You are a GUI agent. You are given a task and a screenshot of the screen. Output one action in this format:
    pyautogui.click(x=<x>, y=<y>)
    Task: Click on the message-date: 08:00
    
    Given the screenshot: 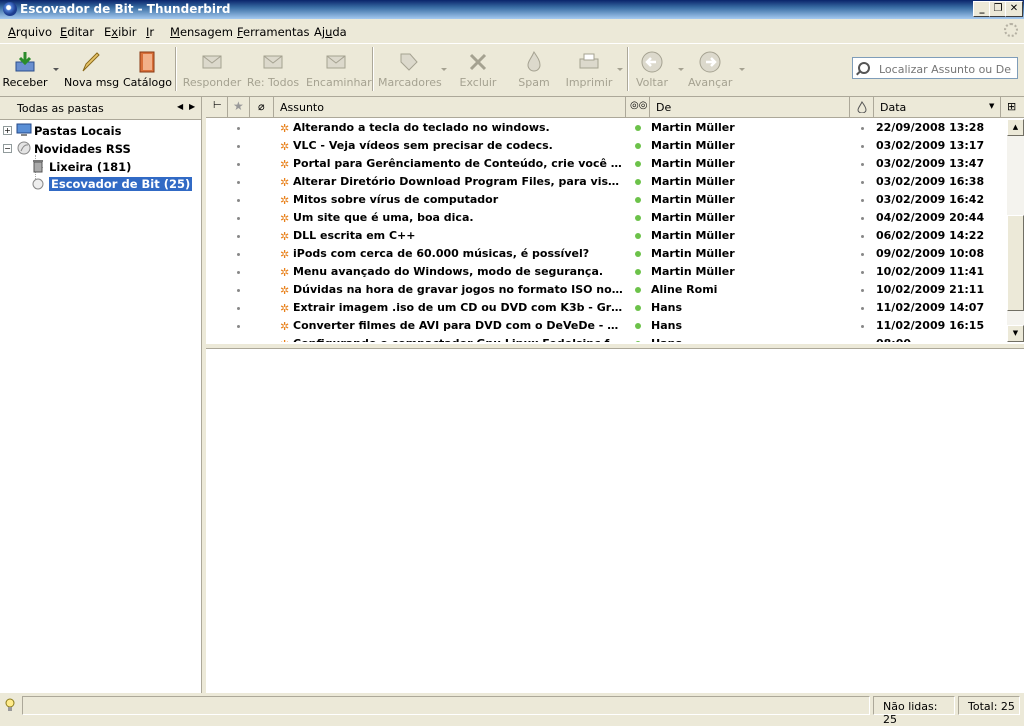 What is the action you would take?
    pyautogui.click(x=893, y=339)
    